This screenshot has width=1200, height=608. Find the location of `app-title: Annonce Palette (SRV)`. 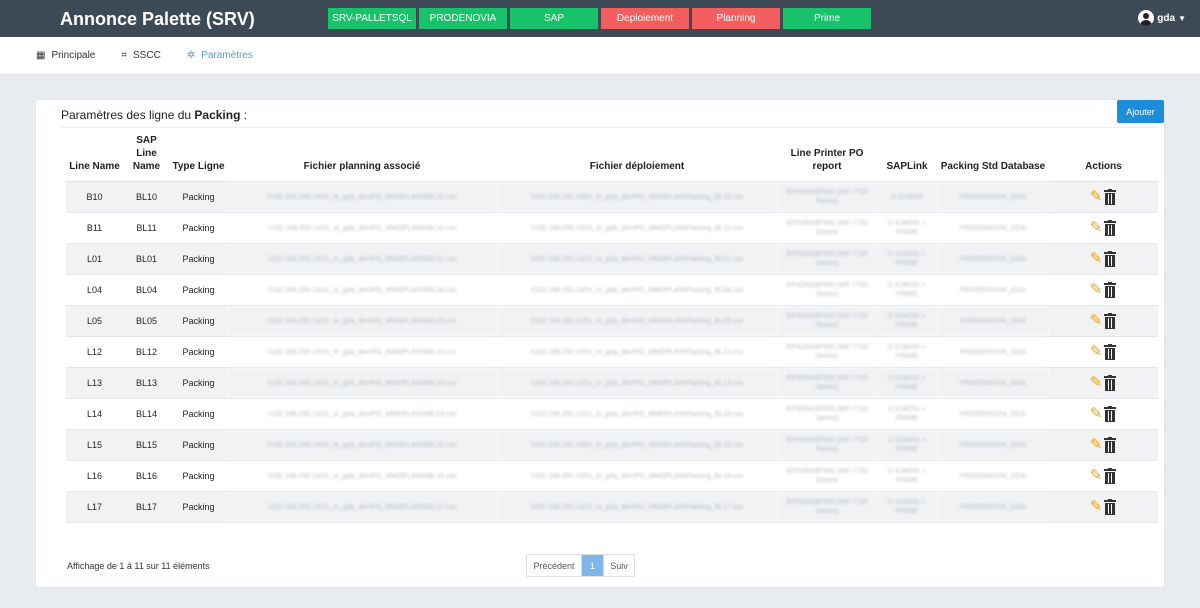

app-title: Annonce Palette (SRV) is located at coordinates (157, 19).